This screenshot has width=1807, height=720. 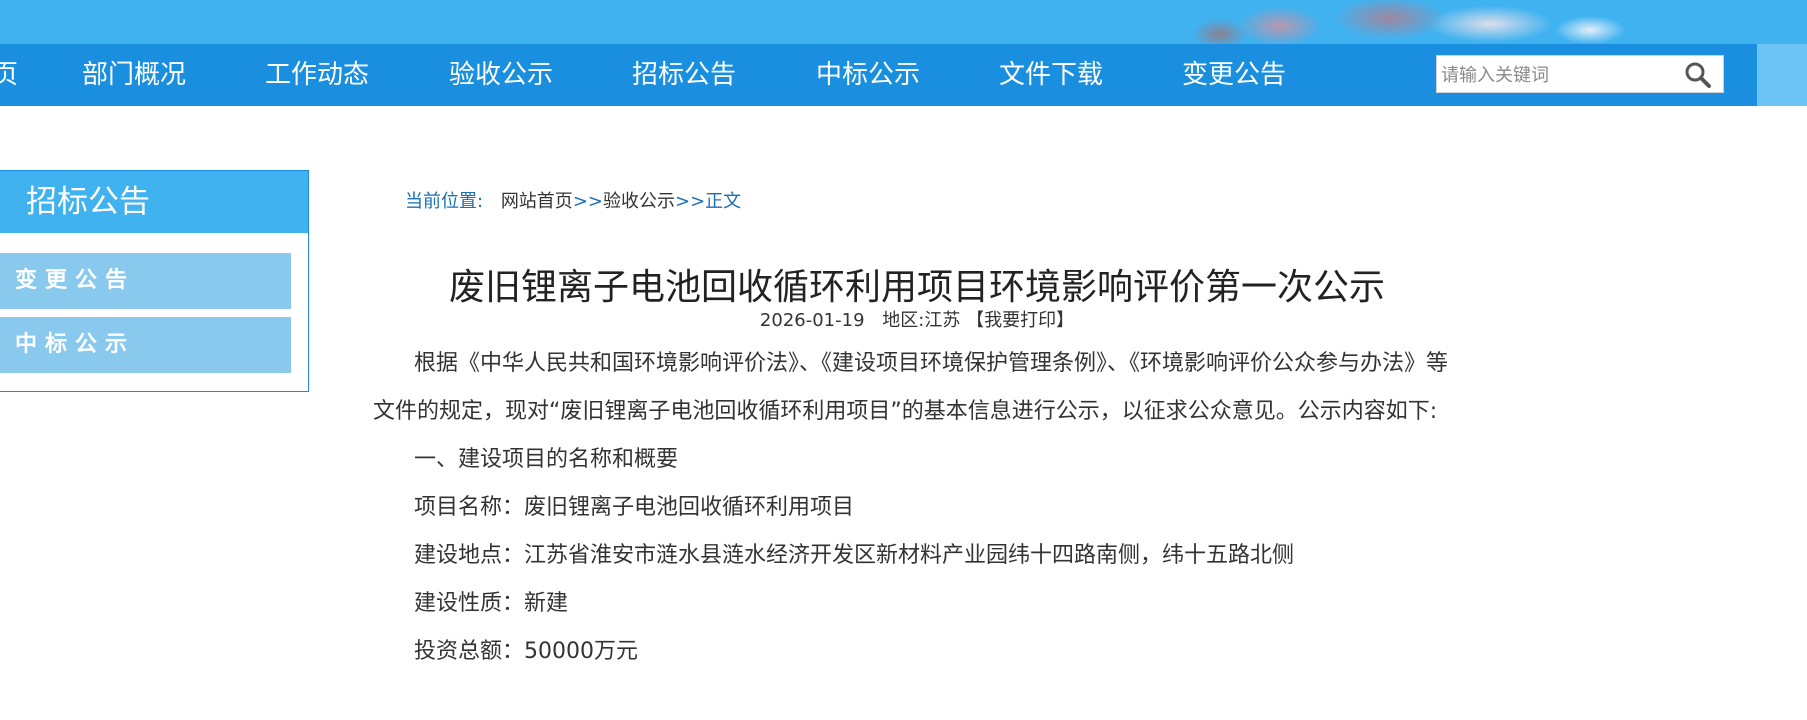 What do you see at coordinates (546, 459) in the screenshot?
I see `section-heading: 一、建设项目的名称和概要` at bounding box center [546, 459].